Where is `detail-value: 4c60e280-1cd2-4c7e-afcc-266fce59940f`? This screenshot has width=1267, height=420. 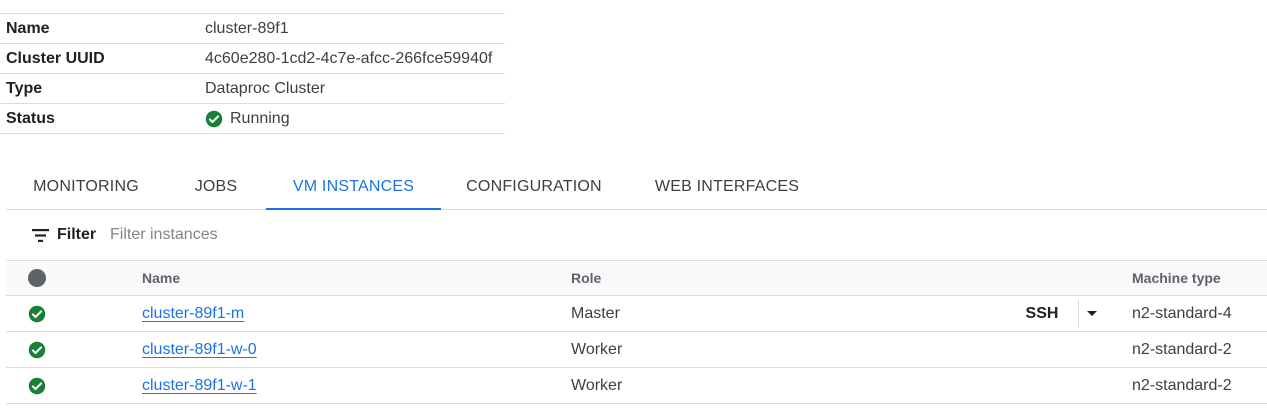 detail-value: 4c60e280-1cd2-4c7e-afcc-266fce59940f is located at coordinates (349, 58).